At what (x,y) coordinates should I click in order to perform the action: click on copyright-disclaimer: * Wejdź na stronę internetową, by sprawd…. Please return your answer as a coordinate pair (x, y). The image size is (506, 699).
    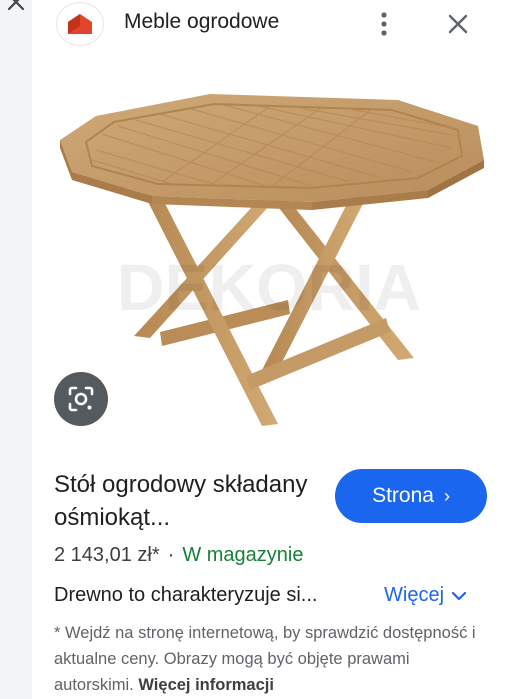
    Looking at the image, I should click on (272, 659).